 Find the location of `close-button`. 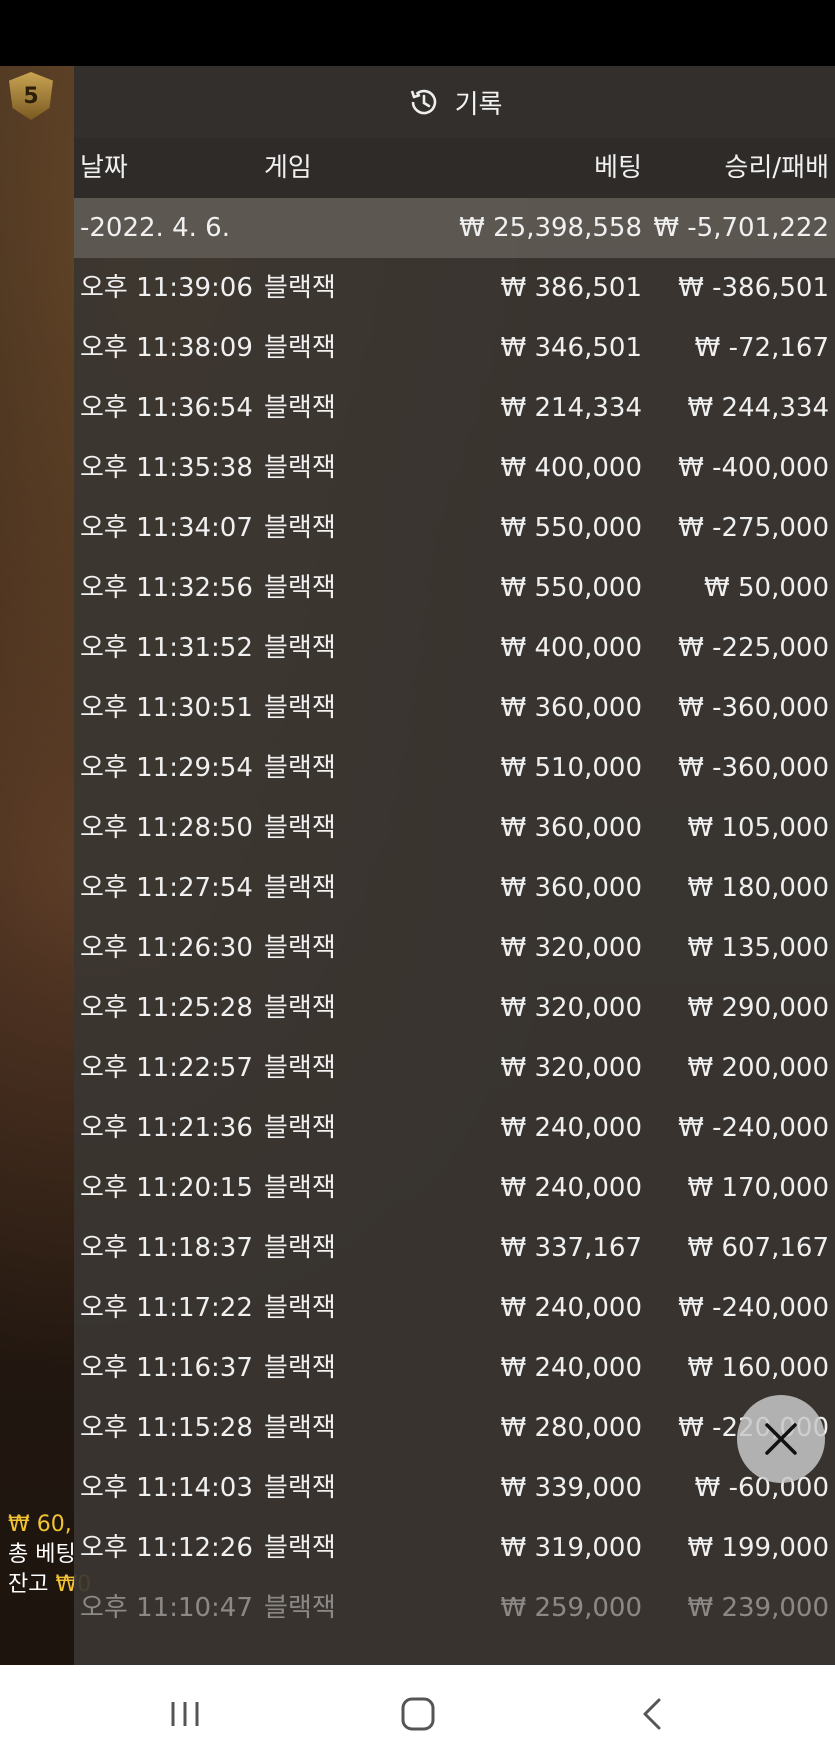

close-button is located at coordinates (781, 1439).